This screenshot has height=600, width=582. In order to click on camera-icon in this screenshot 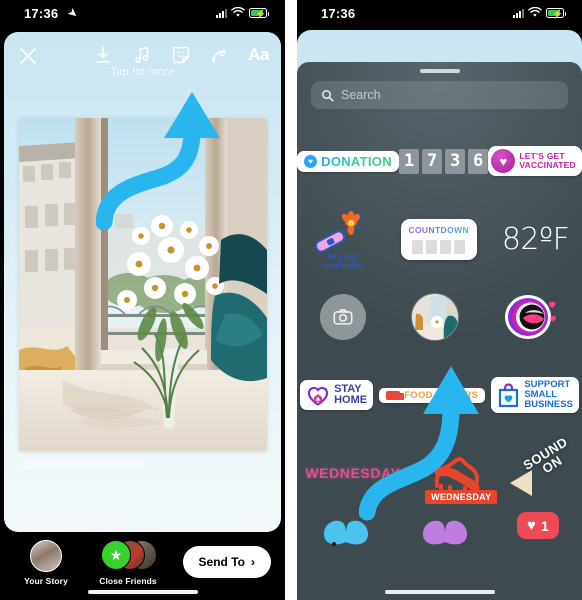, I will do `click(342, 317)`.